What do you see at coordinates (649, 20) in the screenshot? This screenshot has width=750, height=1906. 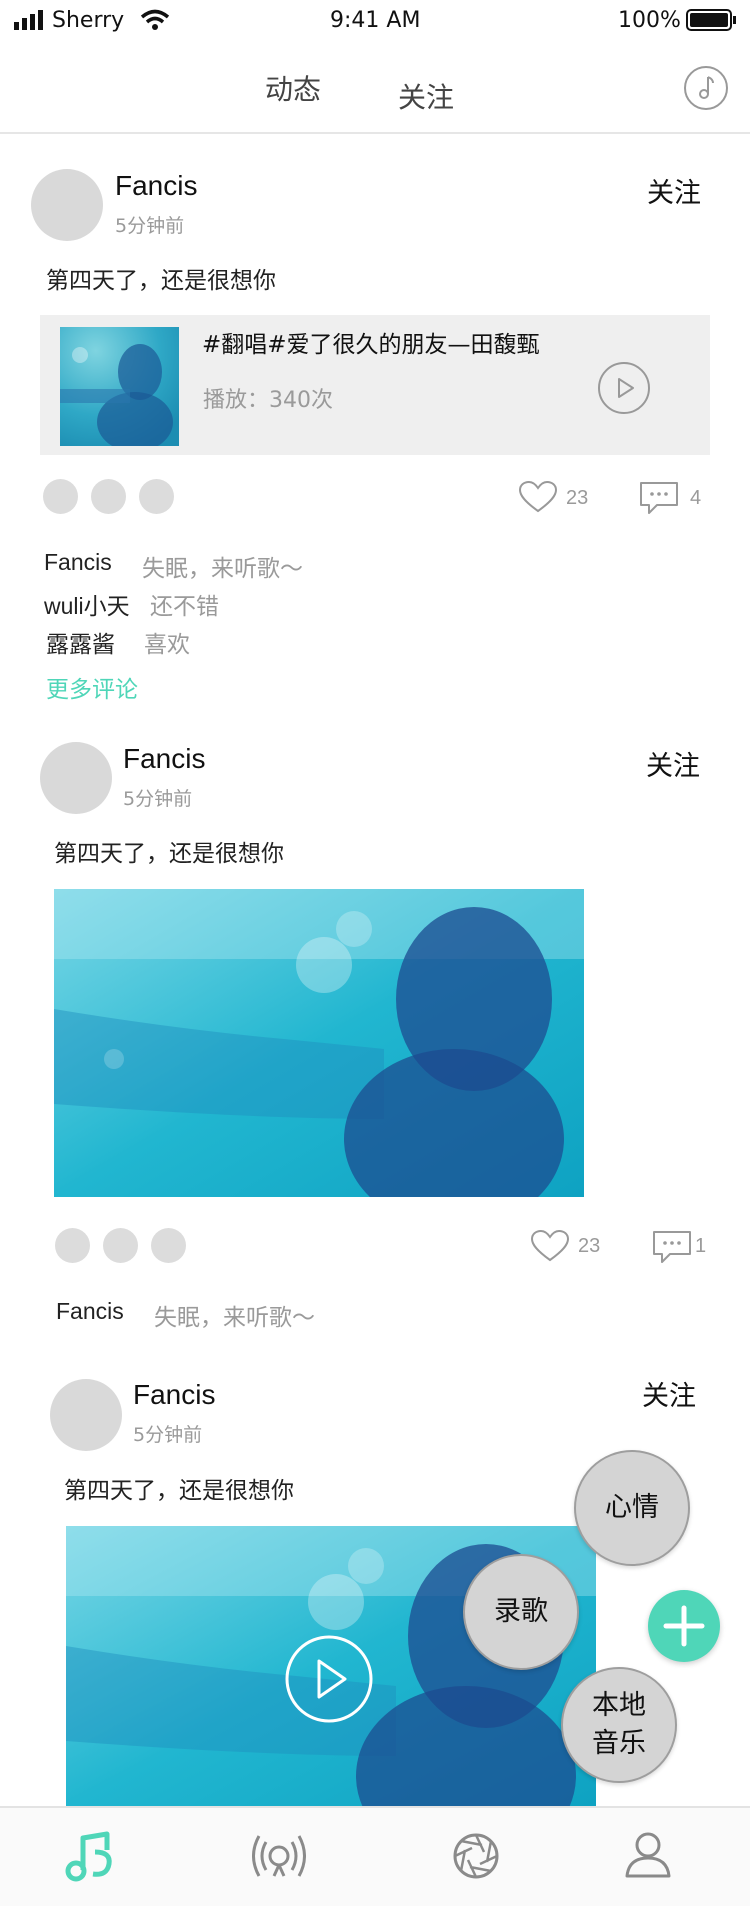 I see `battery-percent: 100%` at bounding box center [649, 20].